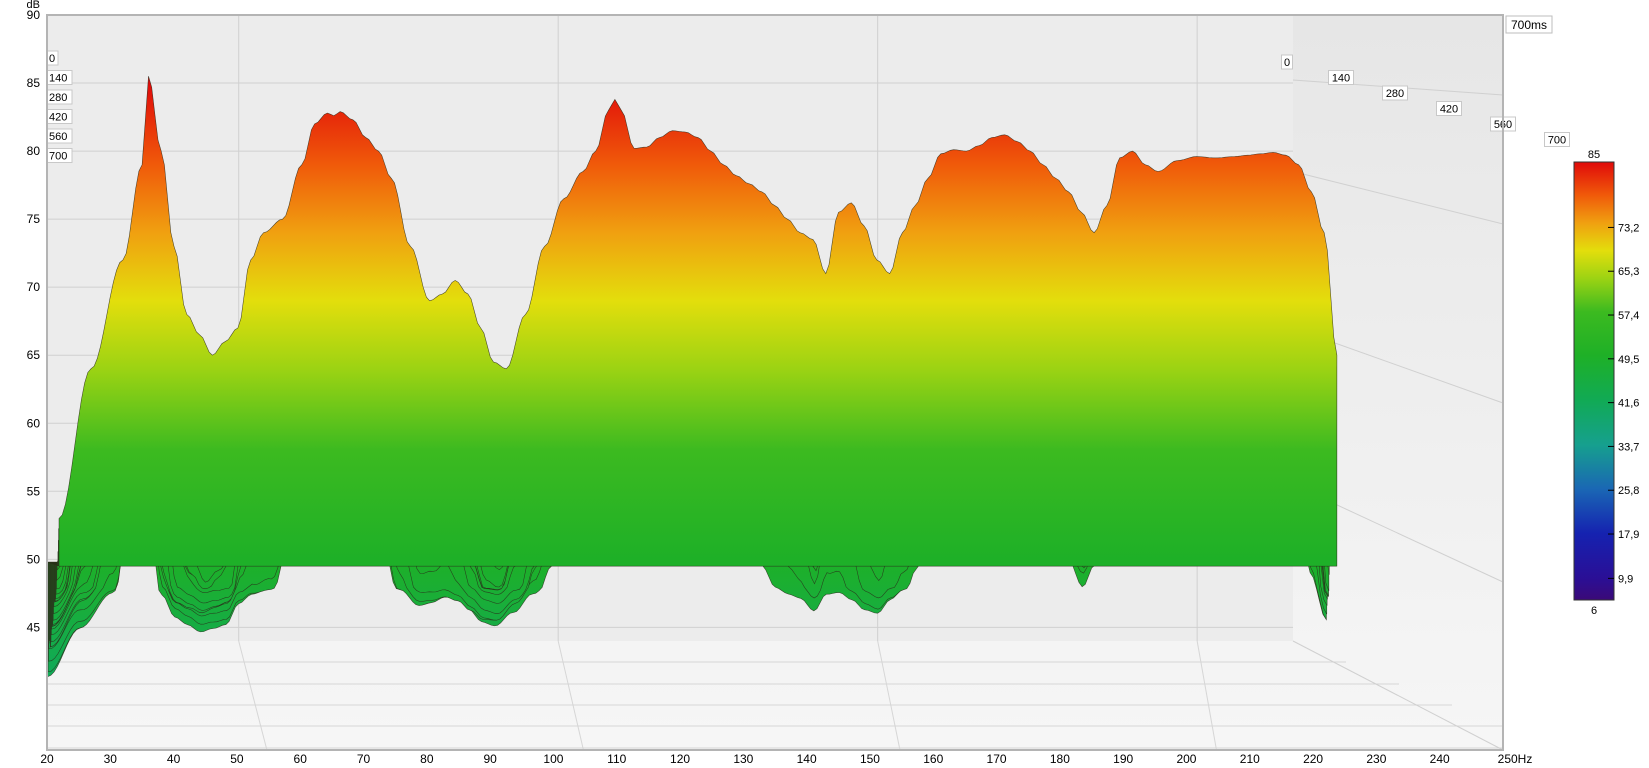 This screenshot has height=768, width=1649. I want to click on x-tick-label: 220, so click(1313, 759).